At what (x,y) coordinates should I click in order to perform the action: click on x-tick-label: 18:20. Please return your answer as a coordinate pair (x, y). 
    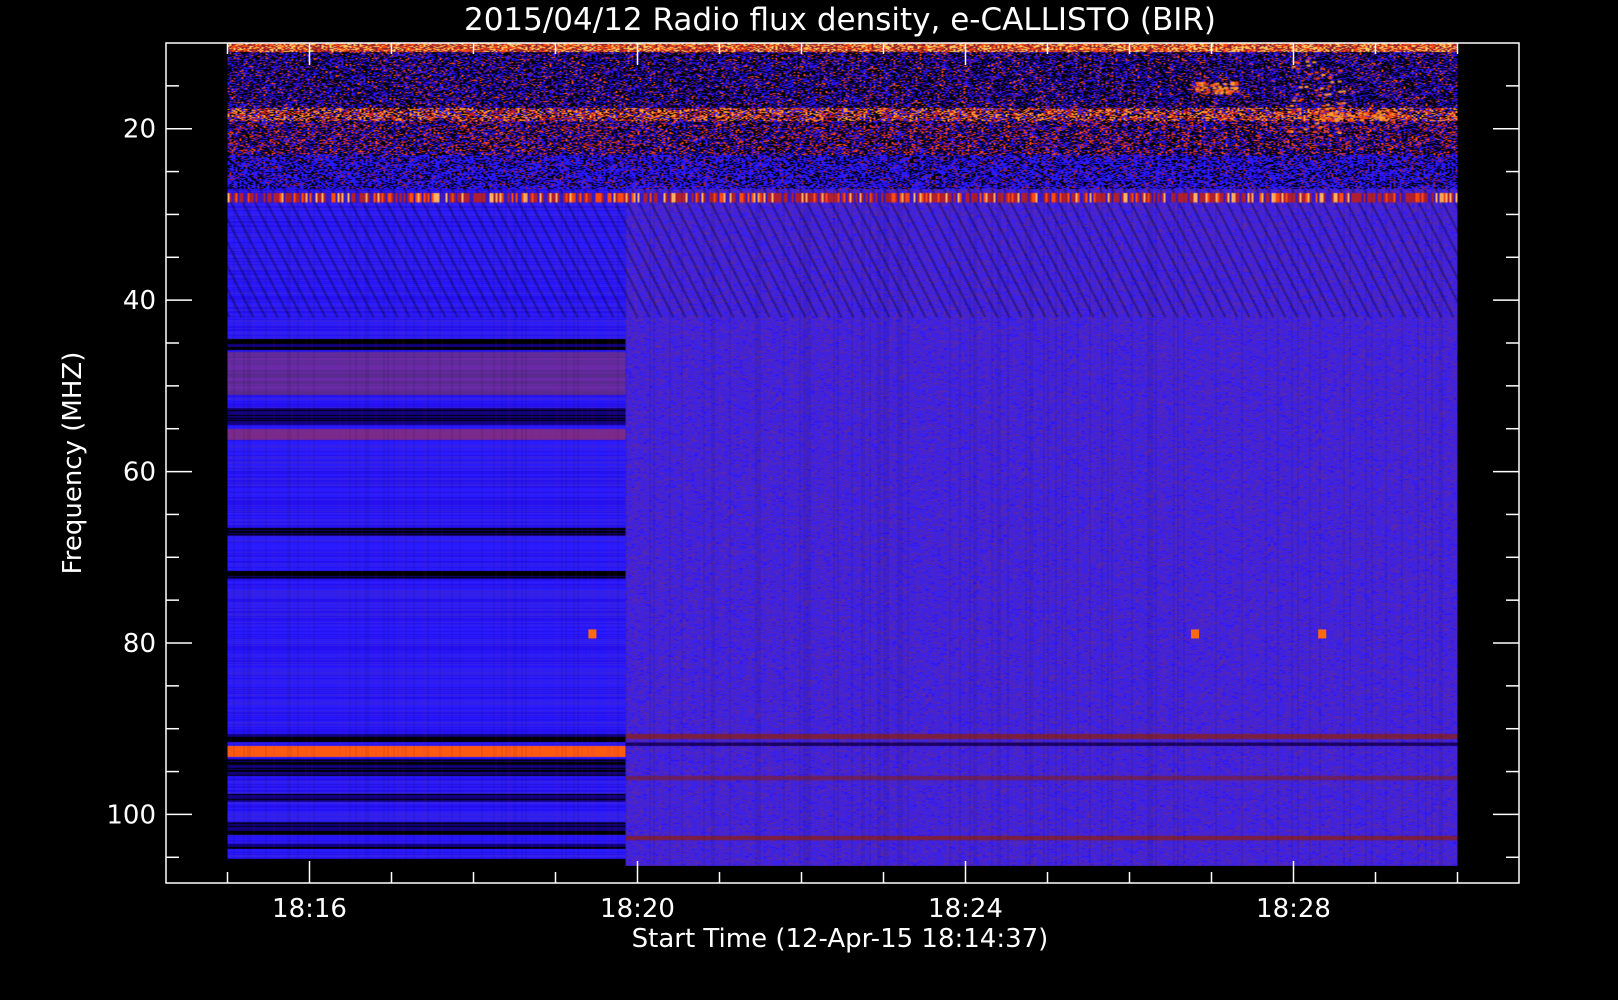
    Looking at the image, I should click on (637, 909).